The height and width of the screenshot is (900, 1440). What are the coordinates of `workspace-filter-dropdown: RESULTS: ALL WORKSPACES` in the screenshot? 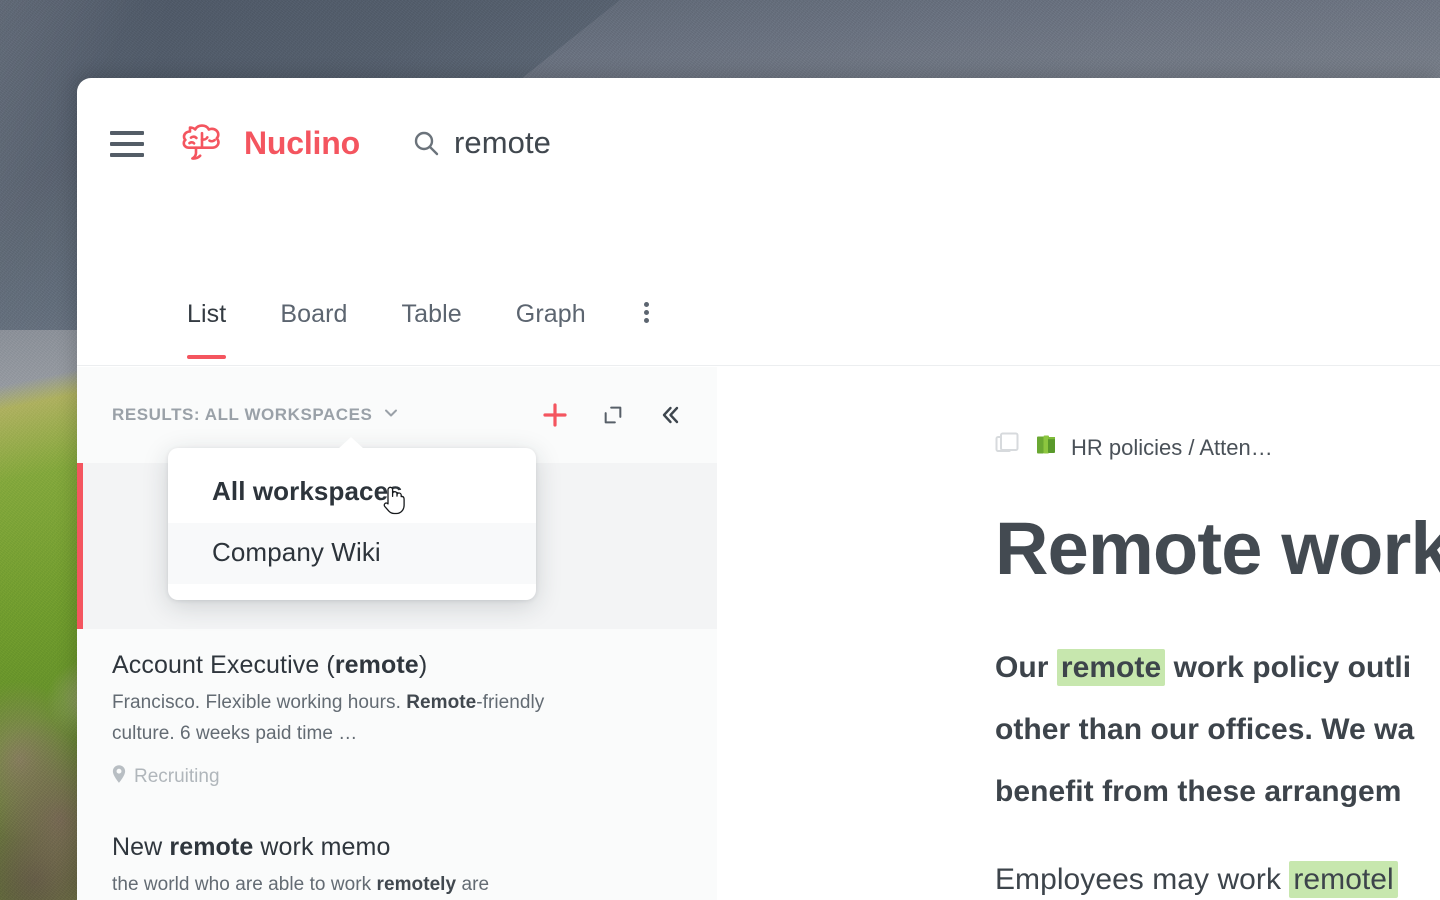 It's located at (256, 415).